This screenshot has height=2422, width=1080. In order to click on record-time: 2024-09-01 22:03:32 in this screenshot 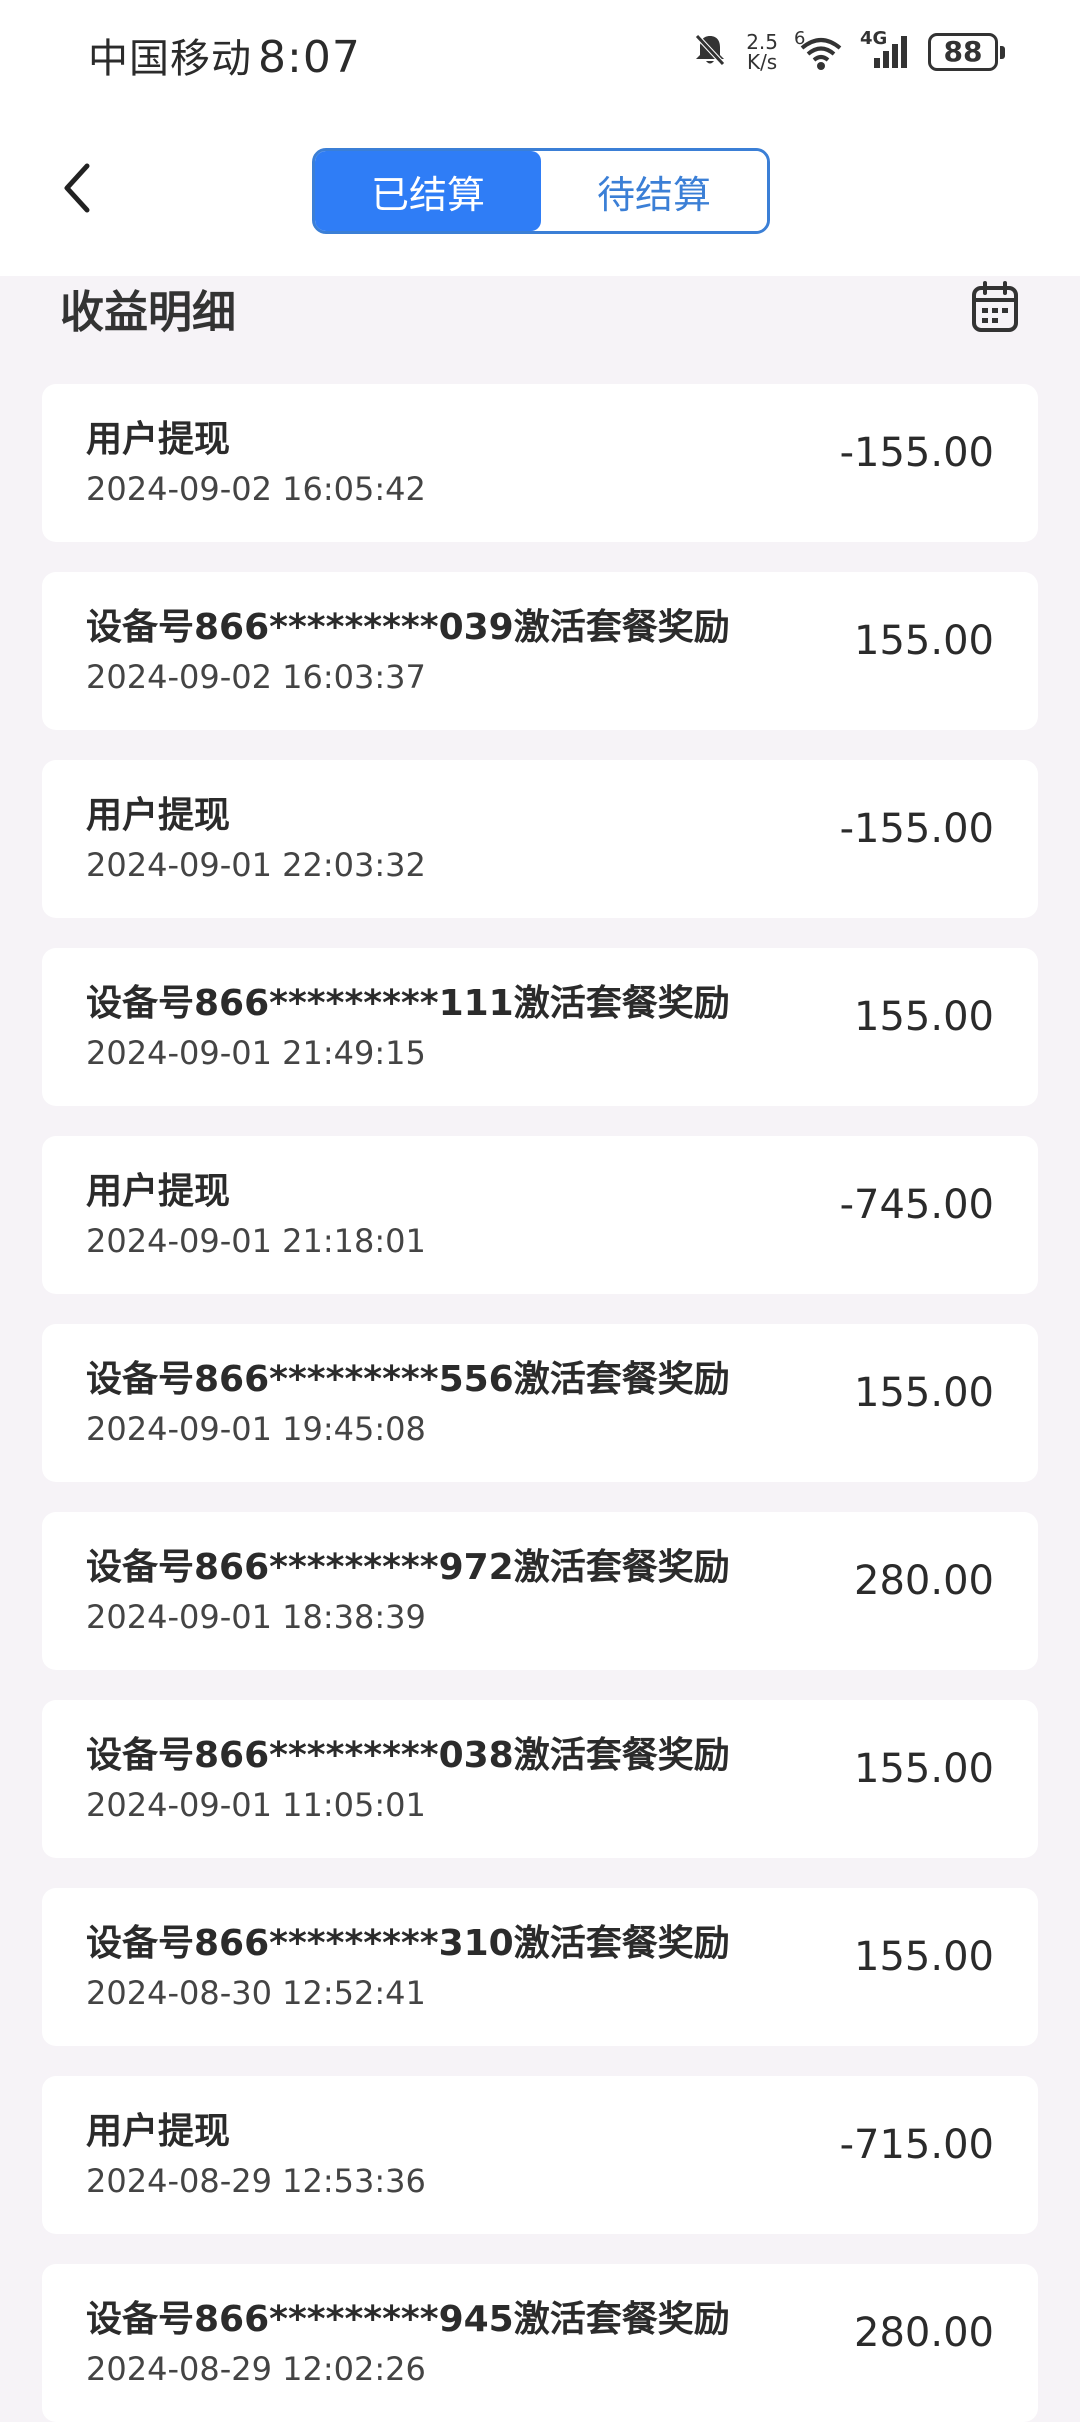, I will do `click(256, 865)`.